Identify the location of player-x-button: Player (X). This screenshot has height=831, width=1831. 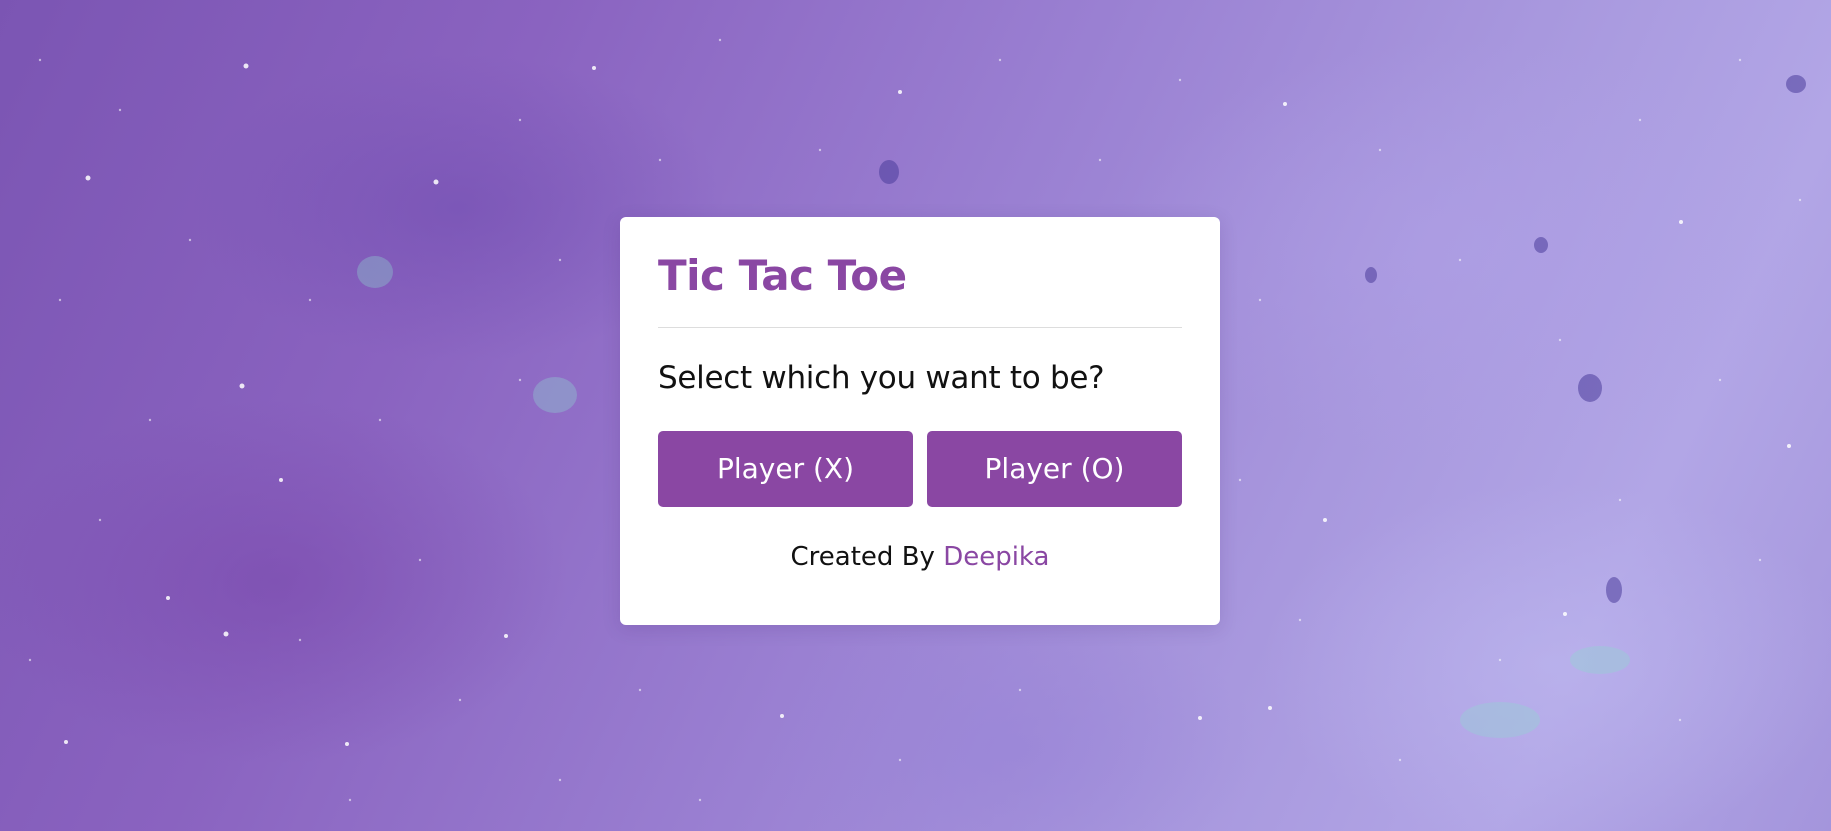
(785, 469).